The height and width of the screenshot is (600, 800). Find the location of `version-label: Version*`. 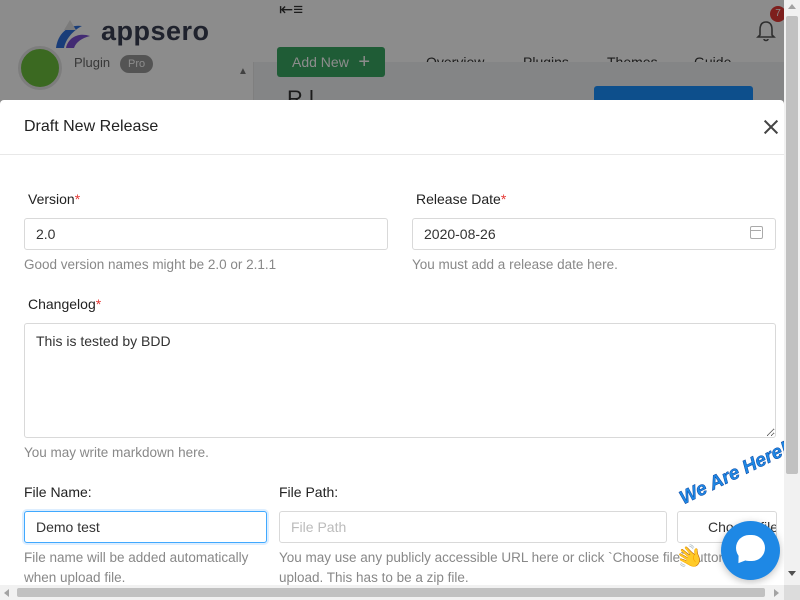

version-label: Version* is located at coordinates (54, 199).